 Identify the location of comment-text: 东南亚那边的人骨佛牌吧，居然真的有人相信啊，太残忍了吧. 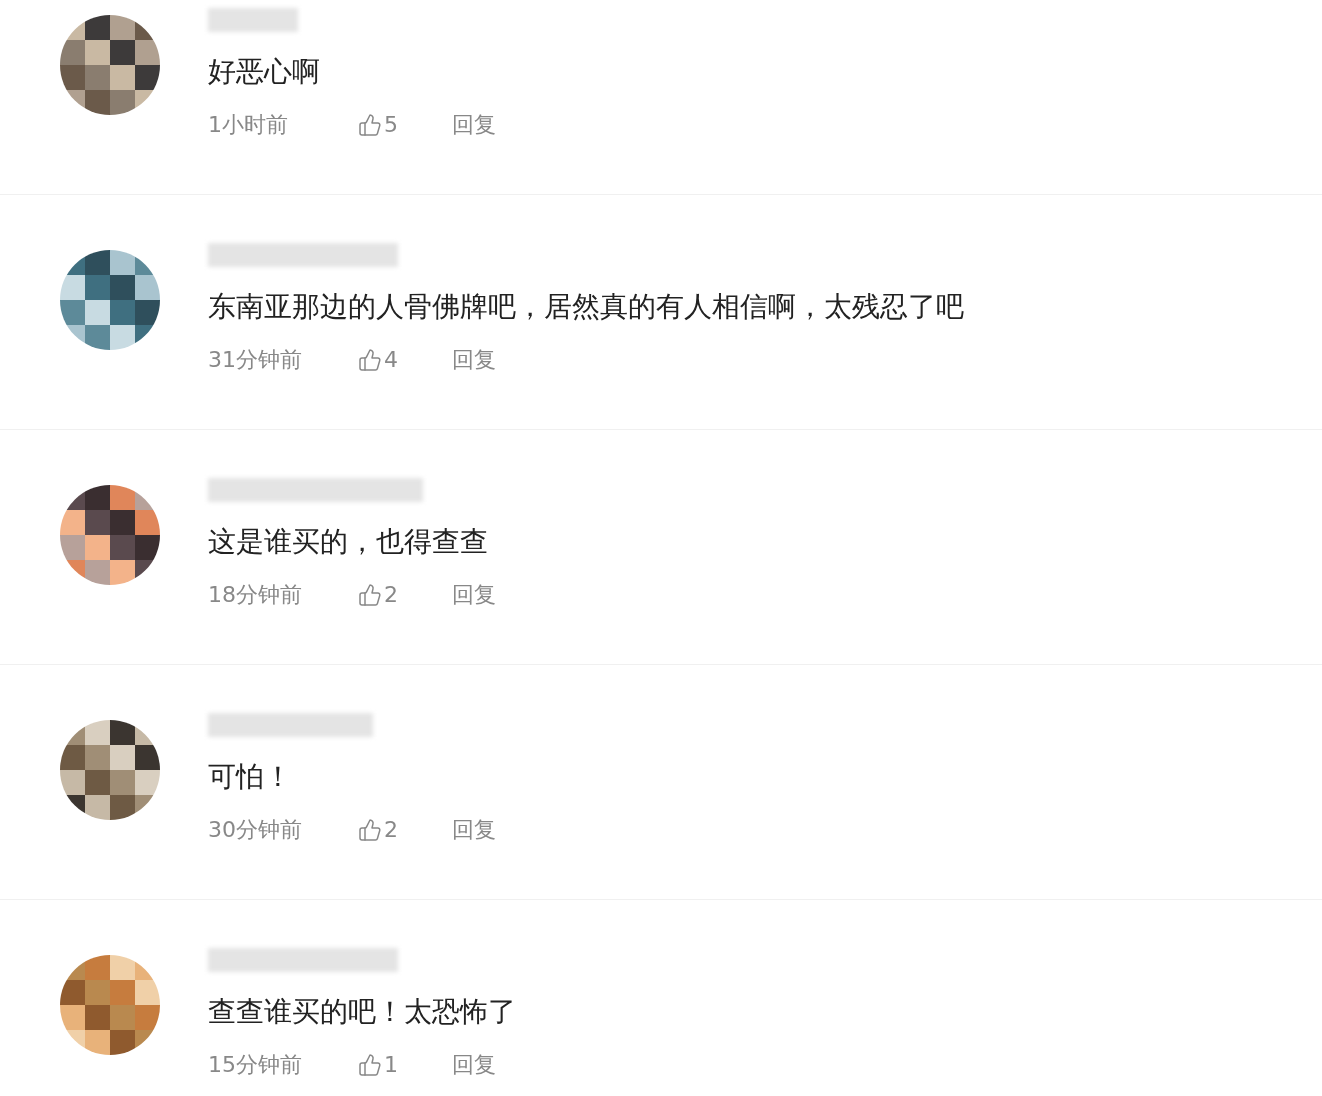
(586, 307).